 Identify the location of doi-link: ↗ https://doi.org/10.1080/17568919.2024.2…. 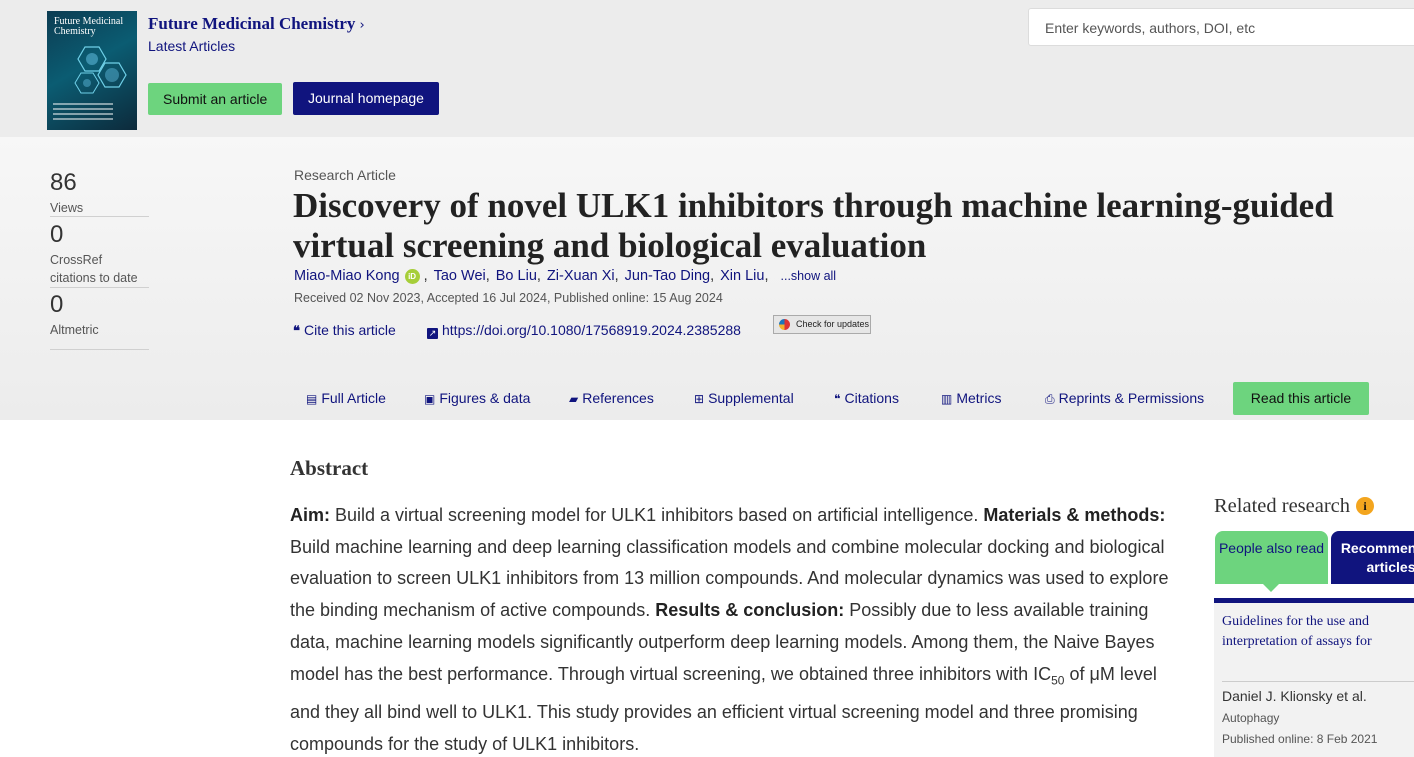
(584, 330).